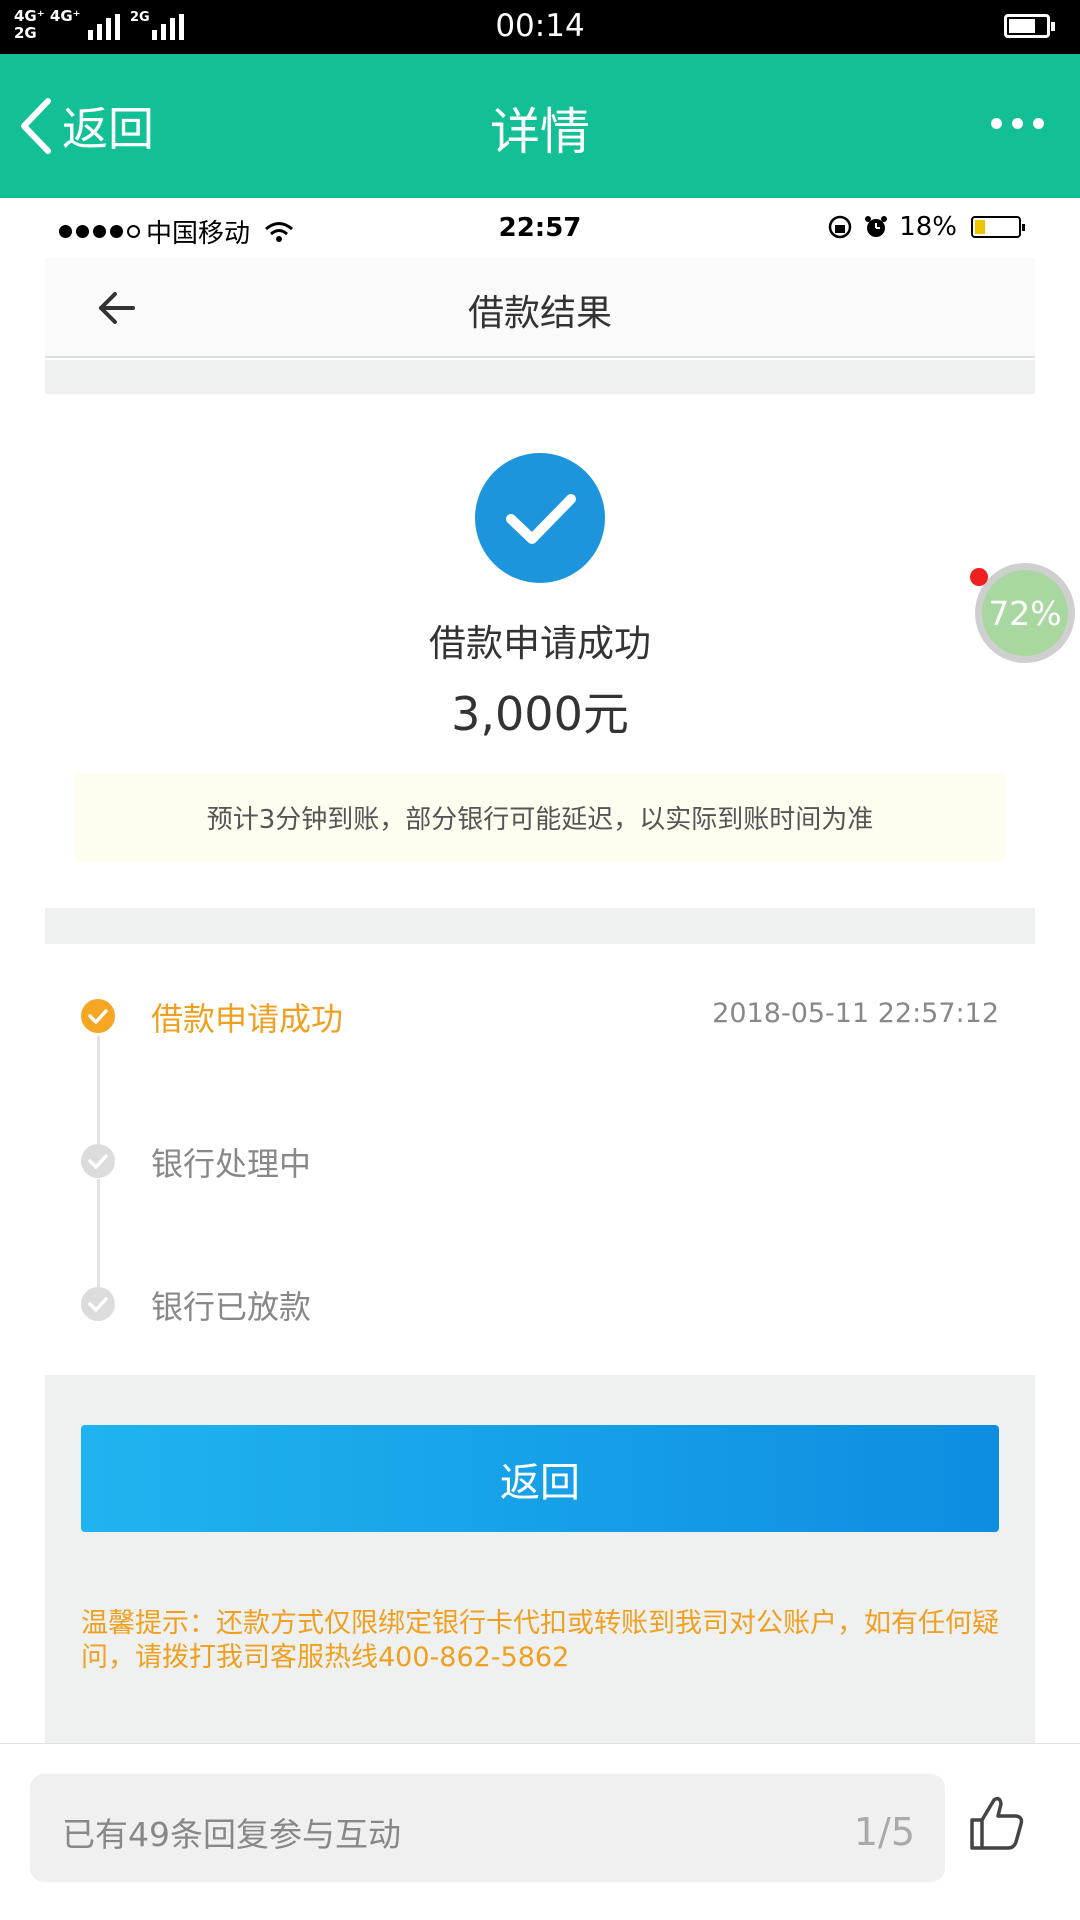 The height and width of the screenshot is (1920, 1080). I want to click on success-check-icon, so click(540, 518).